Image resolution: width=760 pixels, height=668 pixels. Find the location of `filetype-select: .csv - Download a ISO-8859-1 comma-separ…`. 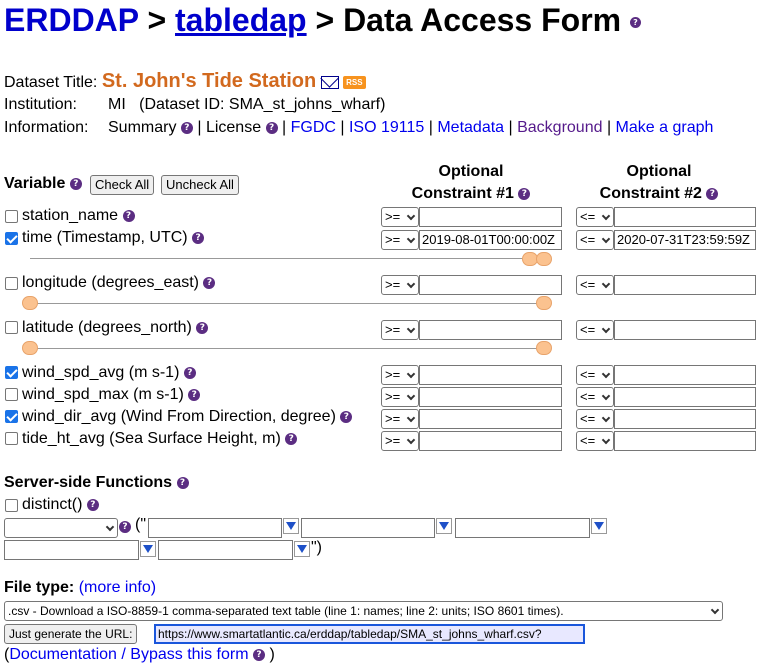

filetype-select: .csv - Download a ISO-8859-1 comma-separ… is located at coordinates (363, 611).